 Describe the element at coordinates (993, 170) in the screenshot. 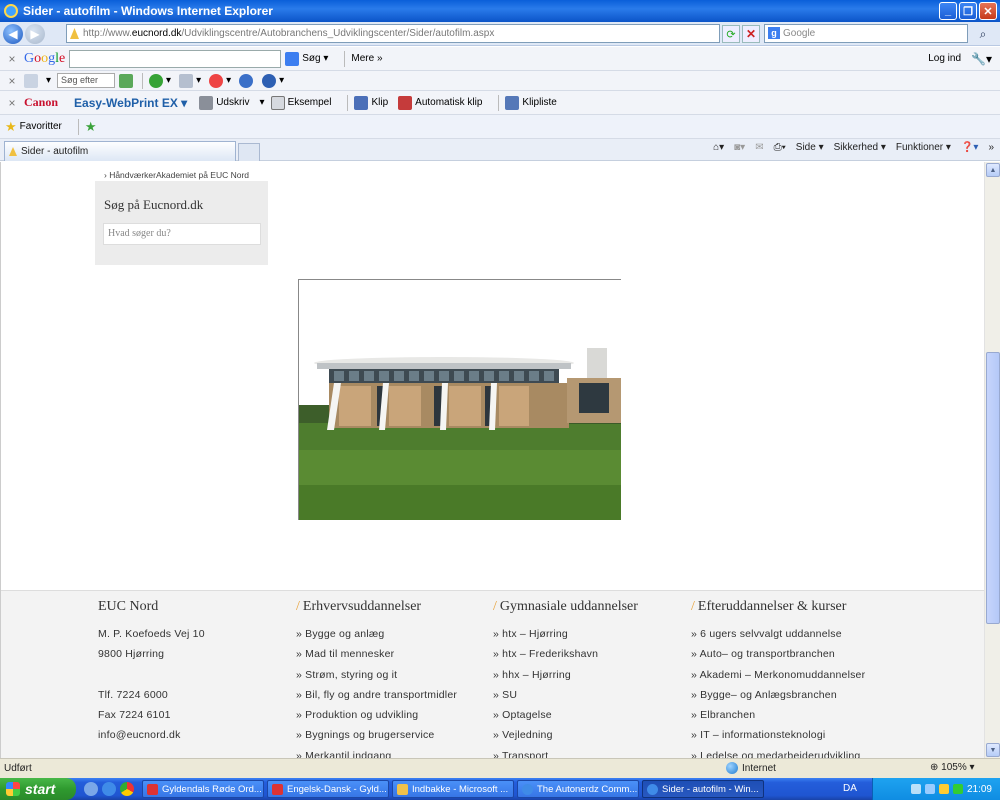

I see `scroll-up-icon: ▲` at that location.